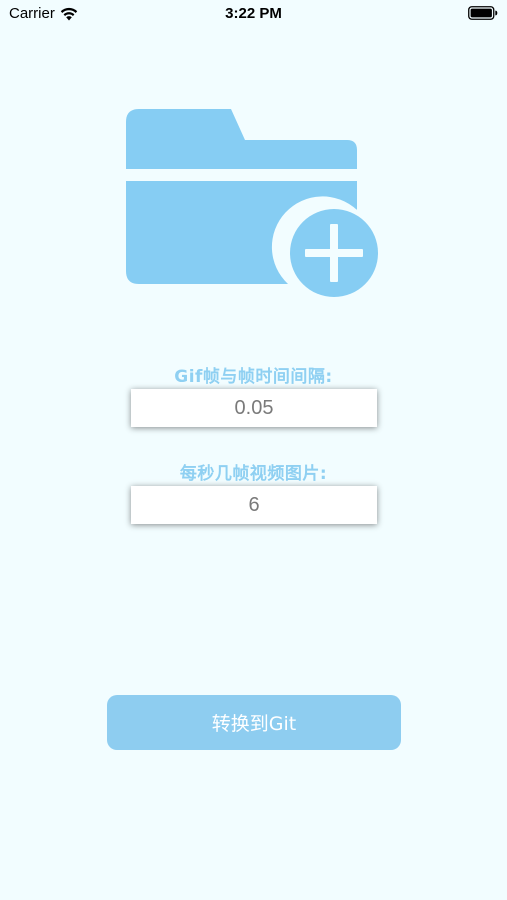 The image size is (507, 900). I want to click on frame-interval-label: Gif帧与帧时间间隔:, so click(253, 377).